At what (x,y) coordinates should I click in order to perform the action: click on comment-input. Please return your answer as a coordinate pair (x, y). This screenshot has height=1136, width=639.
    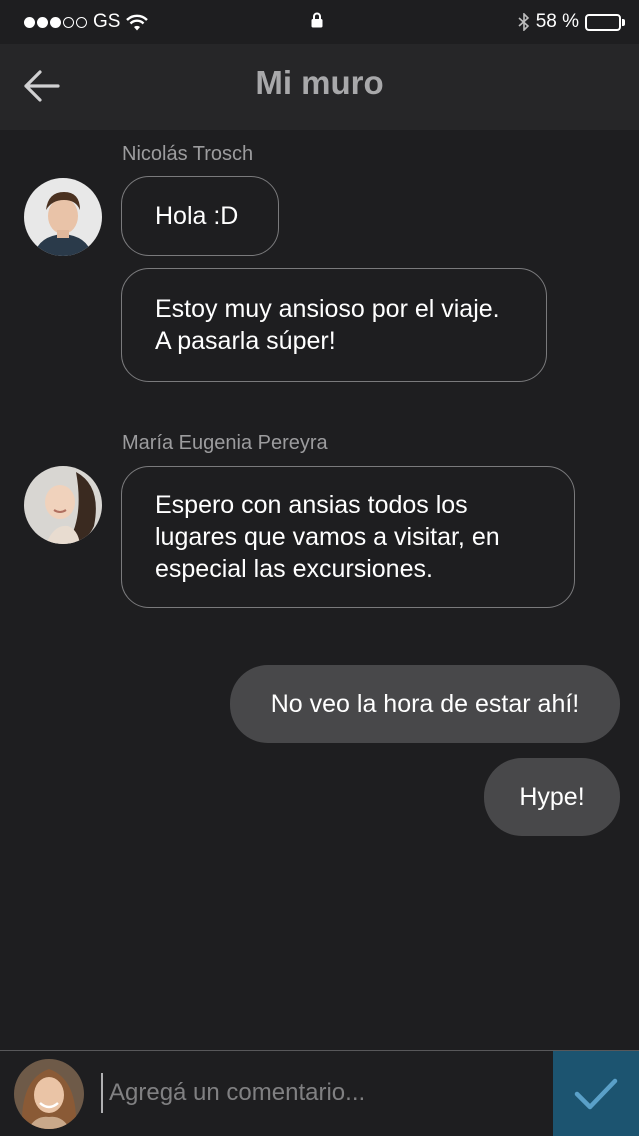
    Looking at the image, I should click on (321, 1093).